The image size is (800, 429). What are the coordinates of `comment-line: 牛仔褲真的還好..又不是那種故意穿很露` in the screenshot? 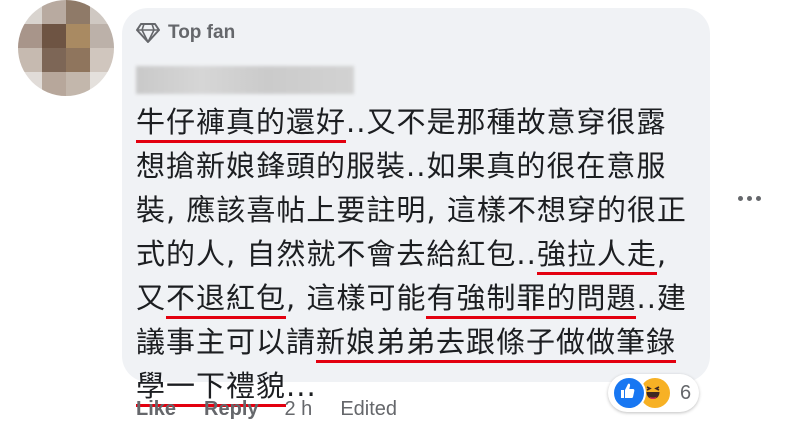 It's located at (416, 122).